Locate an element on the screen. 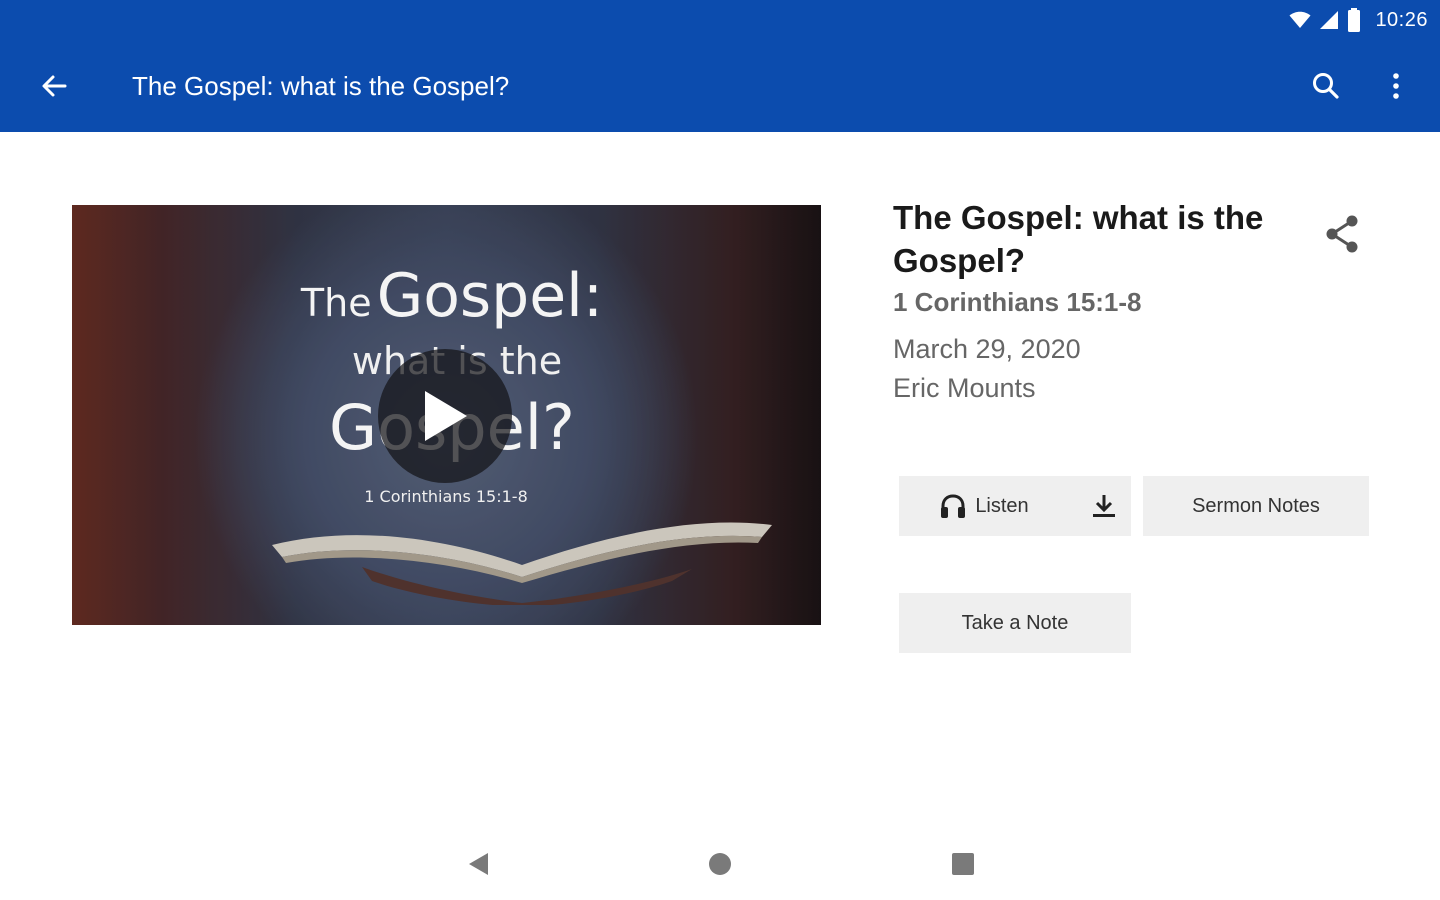 The image size is (1440, 900). search-icon is located at coordinates (1326, 86).